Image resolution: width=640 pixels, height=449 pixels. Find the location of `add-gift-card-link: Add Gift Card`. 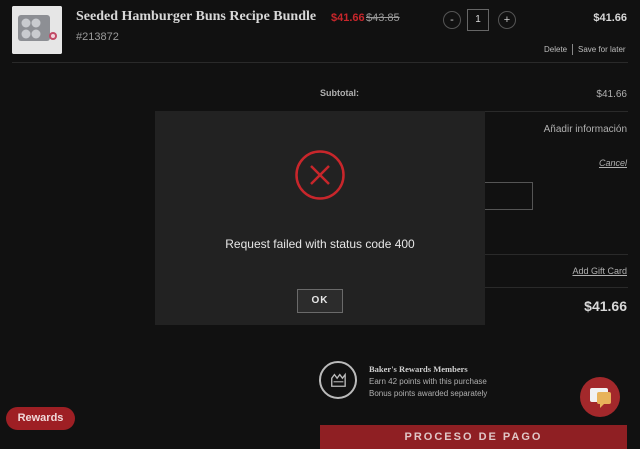

add-gift-card-link: Add Gift Card is located at coordinates (599, 271).